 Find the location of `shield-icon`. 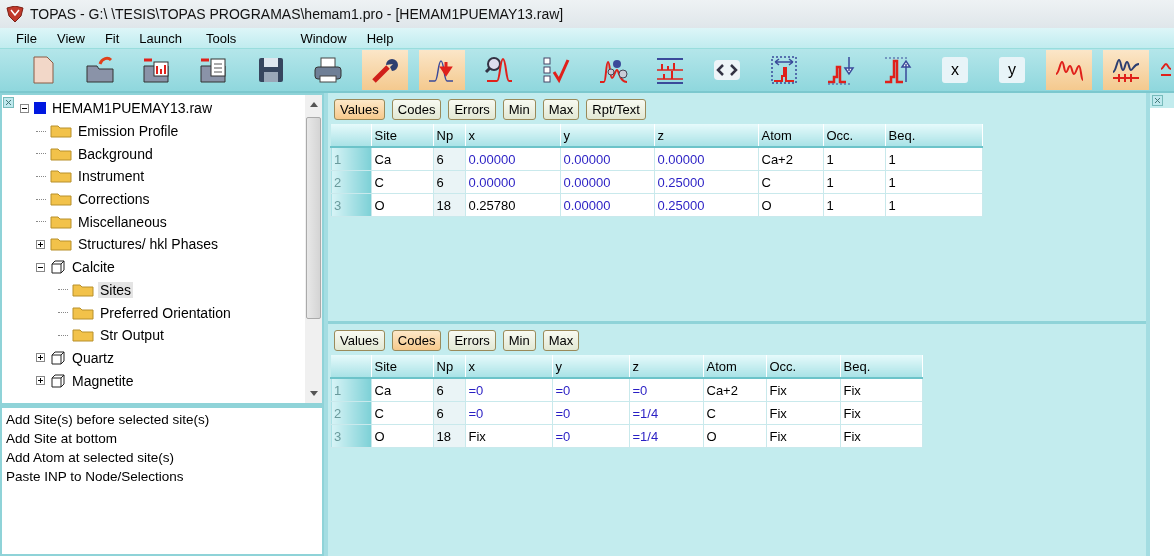

shield-icon is located at coordinates (15, 14).